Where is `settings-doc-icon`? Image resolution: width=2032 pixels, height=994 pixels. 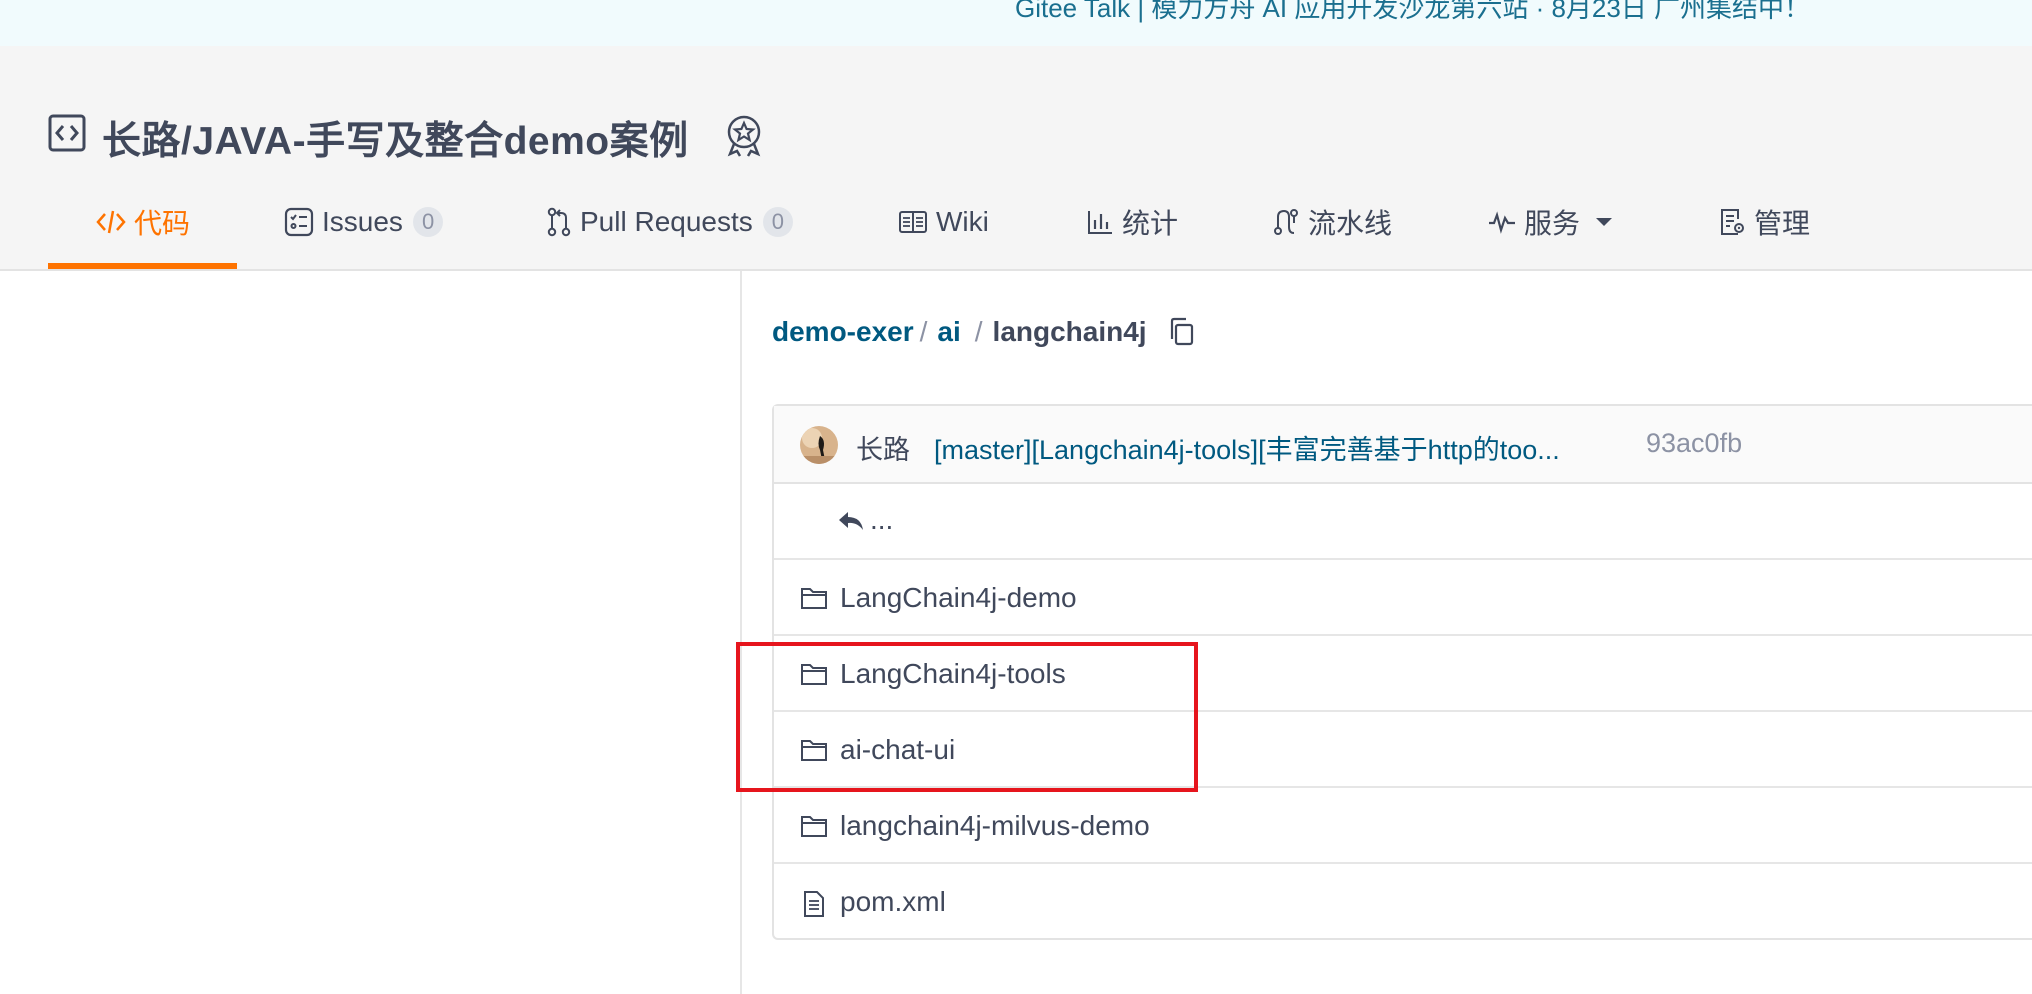 settings-doc-icon is located at coordinates (1732, 222).